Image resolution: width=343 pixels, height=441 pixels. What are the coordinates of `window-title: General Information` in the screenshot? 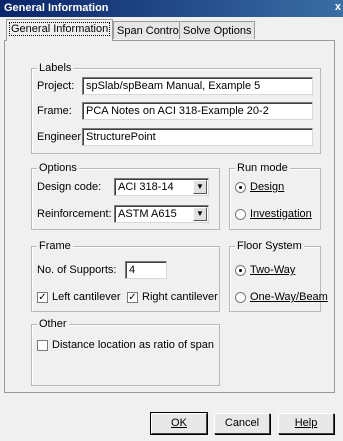 It's located at (56, 8).